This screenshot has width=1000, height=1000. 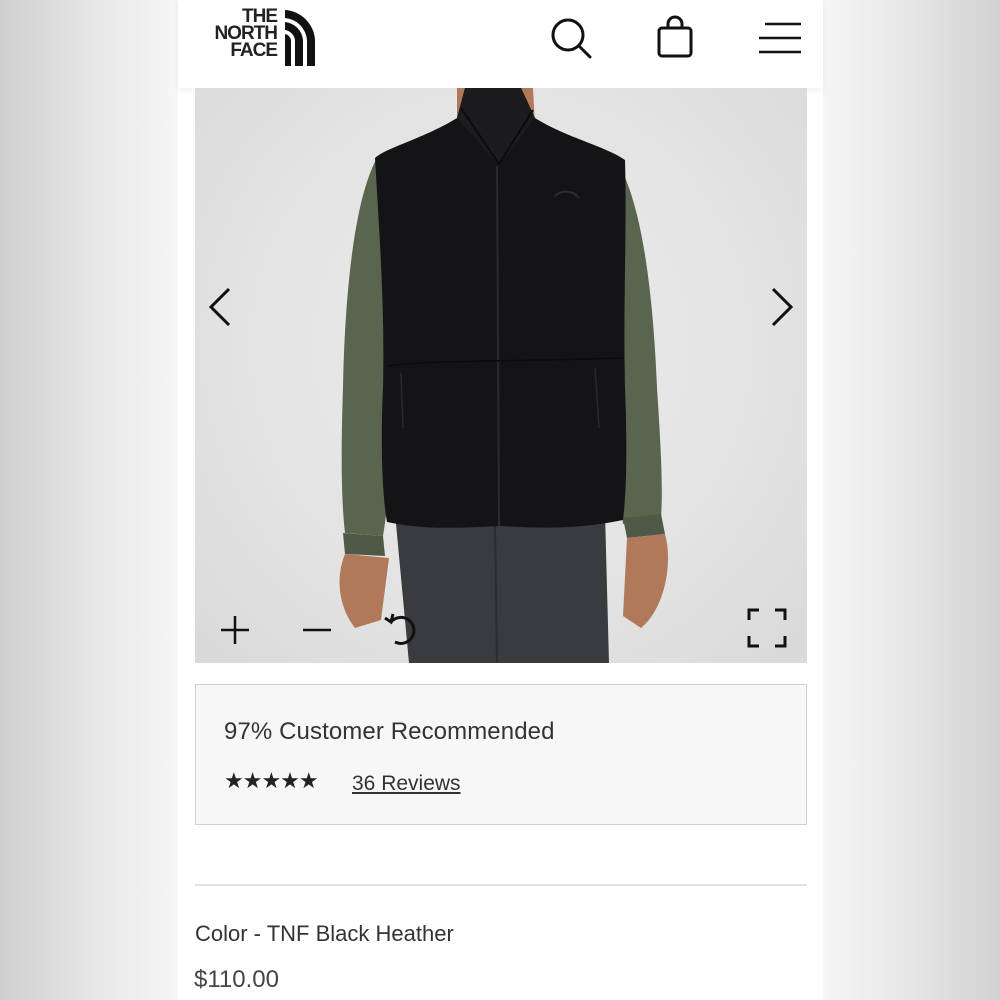 What do you see at coordinates (501, 885) in the screenshot?
I see `section-divider` at bounding box center [501, 885].